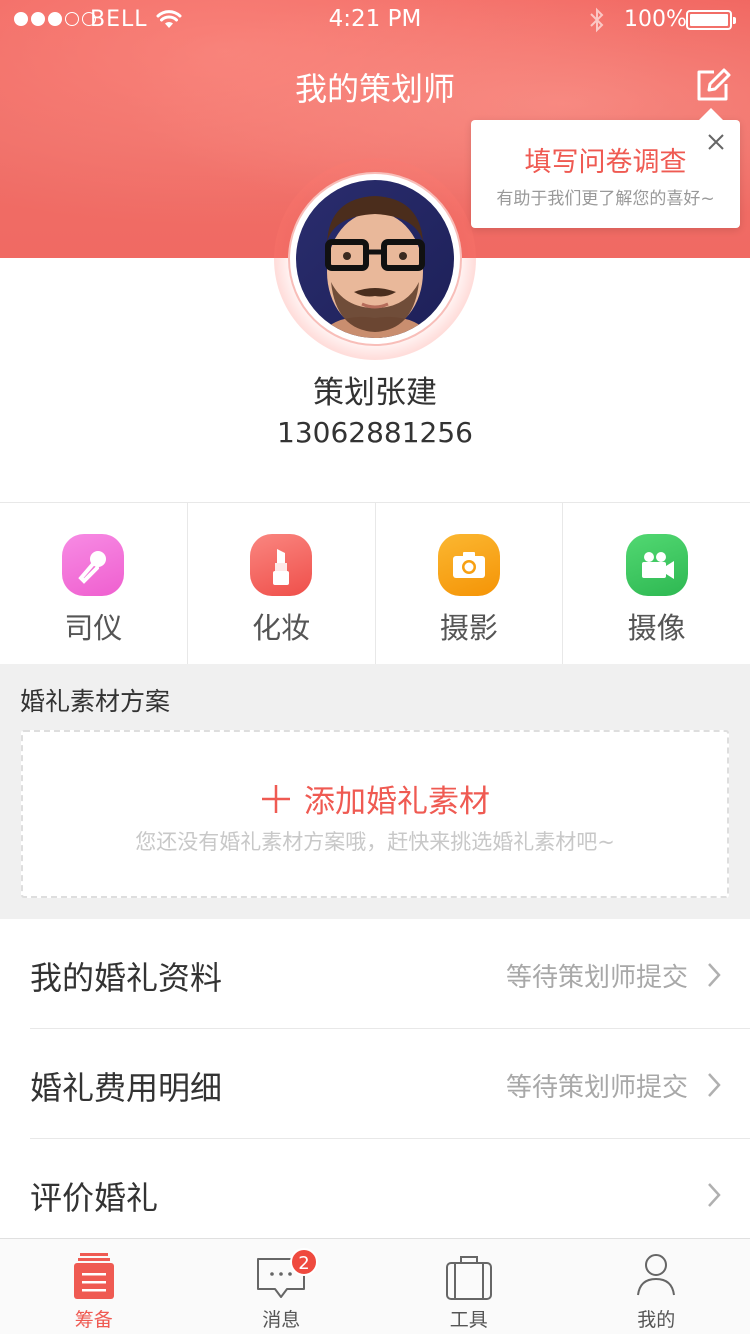 The image size is (750, 1334). What do you see at coordinates (711, 20) in the screenshot?
I see `battery-icon` at bounding box center [711, 20].